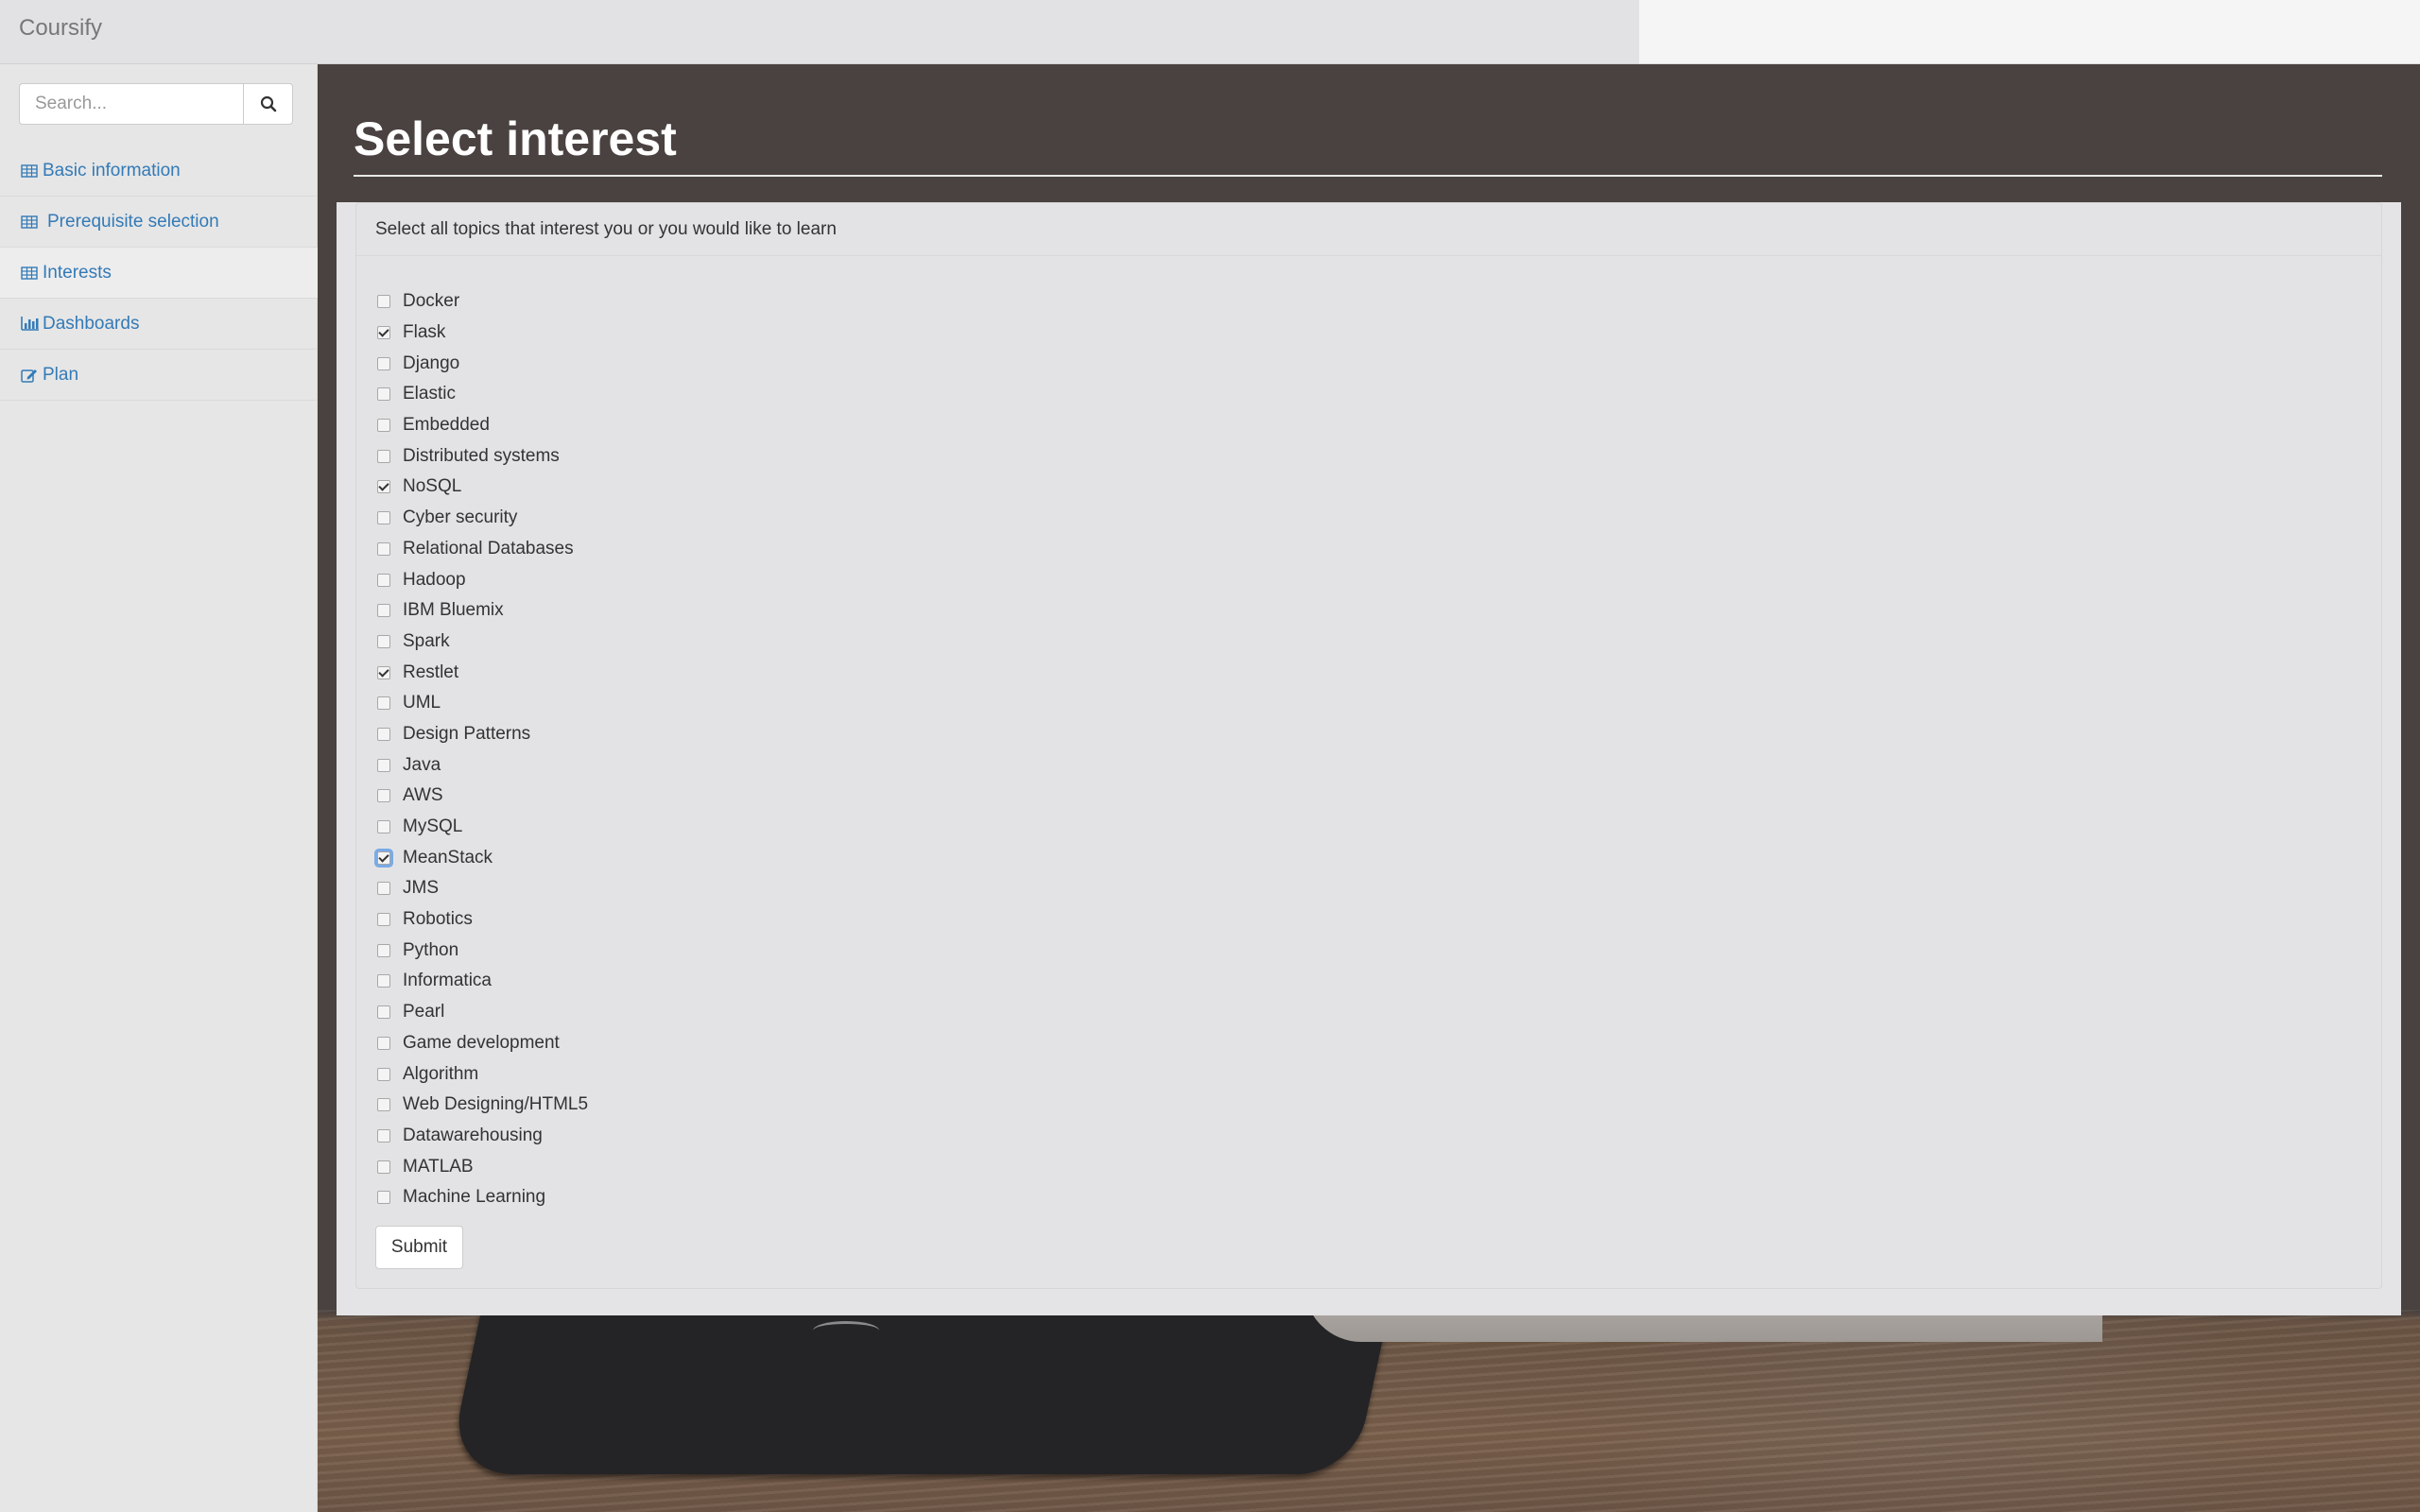 The image size is (2420, 1512). What do you see at coordinates (481, 394) in the screenshot?
I see `topic-option: Elastic` at bounding box center [481, 394].